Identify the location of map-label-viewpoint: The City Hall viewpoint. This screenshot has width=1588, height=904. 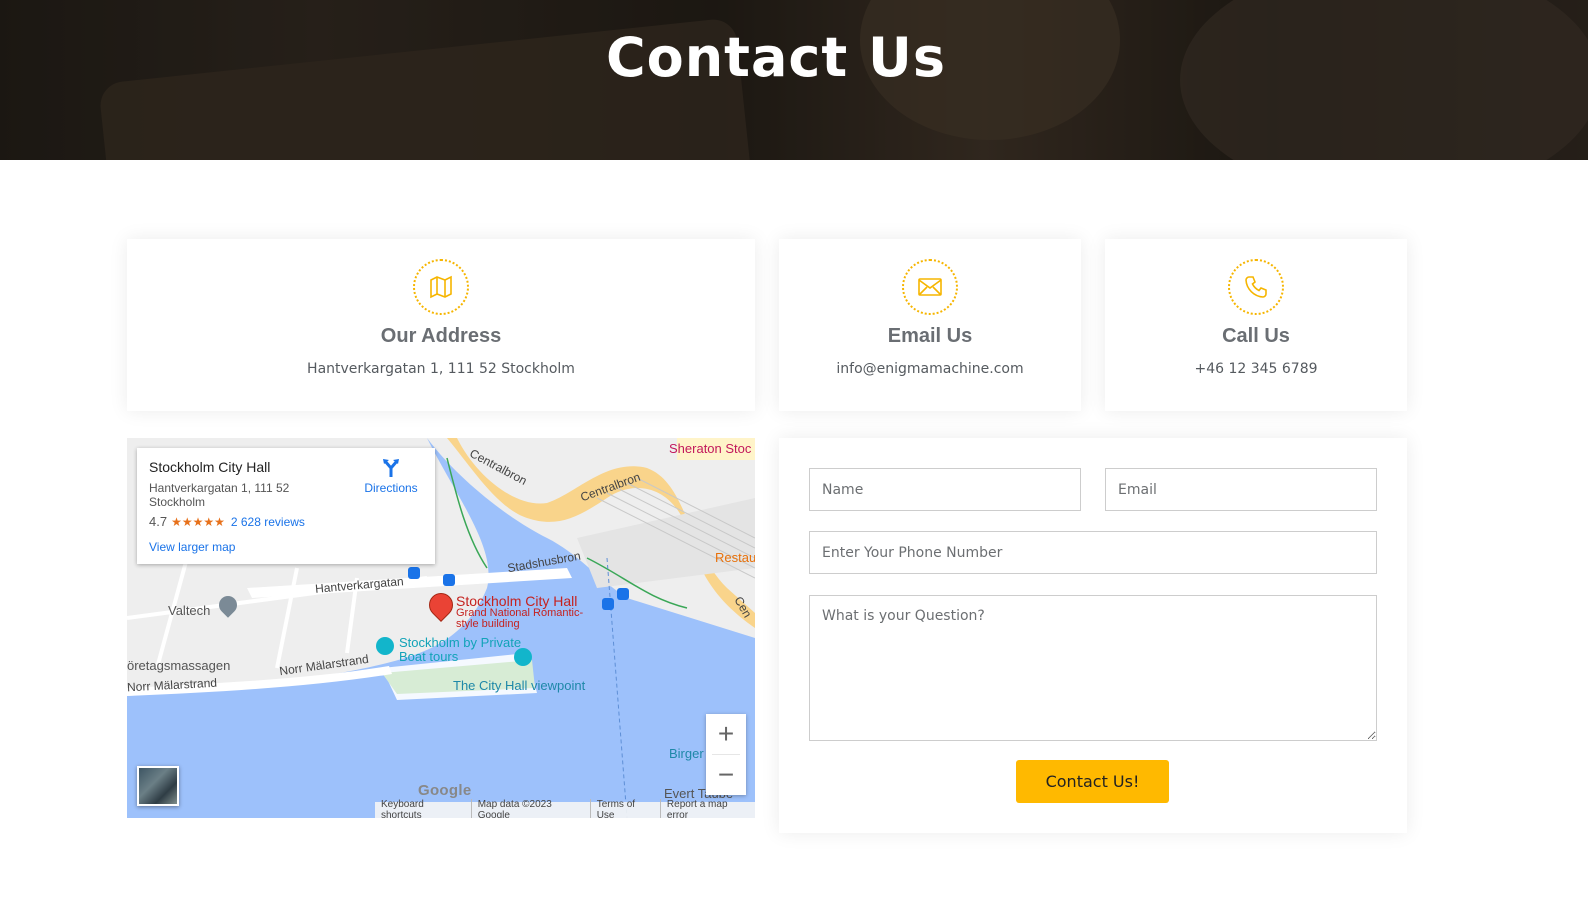
(519, 685).